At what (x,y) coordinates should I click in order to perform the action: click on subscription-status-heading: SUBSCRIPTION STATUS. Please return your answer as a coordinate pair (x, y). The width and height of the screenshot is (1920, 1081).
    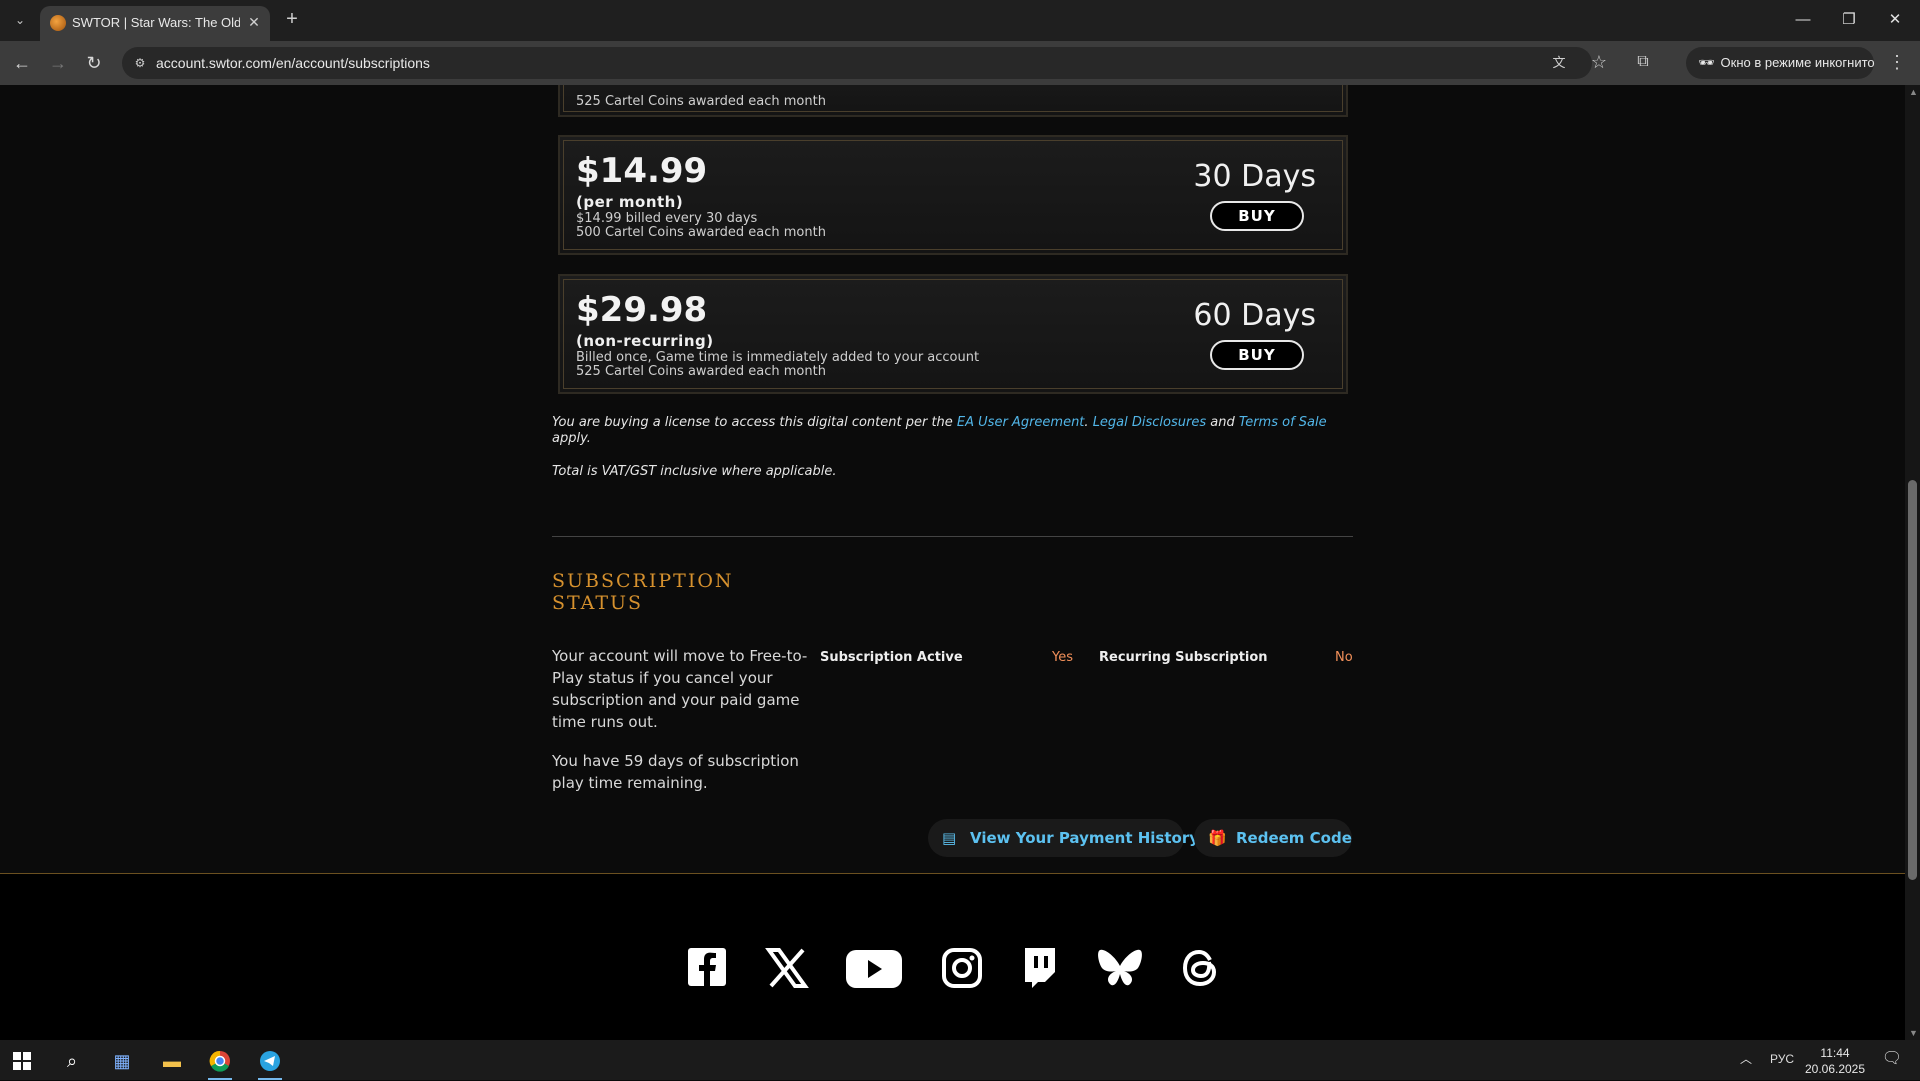
    Looking at the image, I should click on (672, 592).